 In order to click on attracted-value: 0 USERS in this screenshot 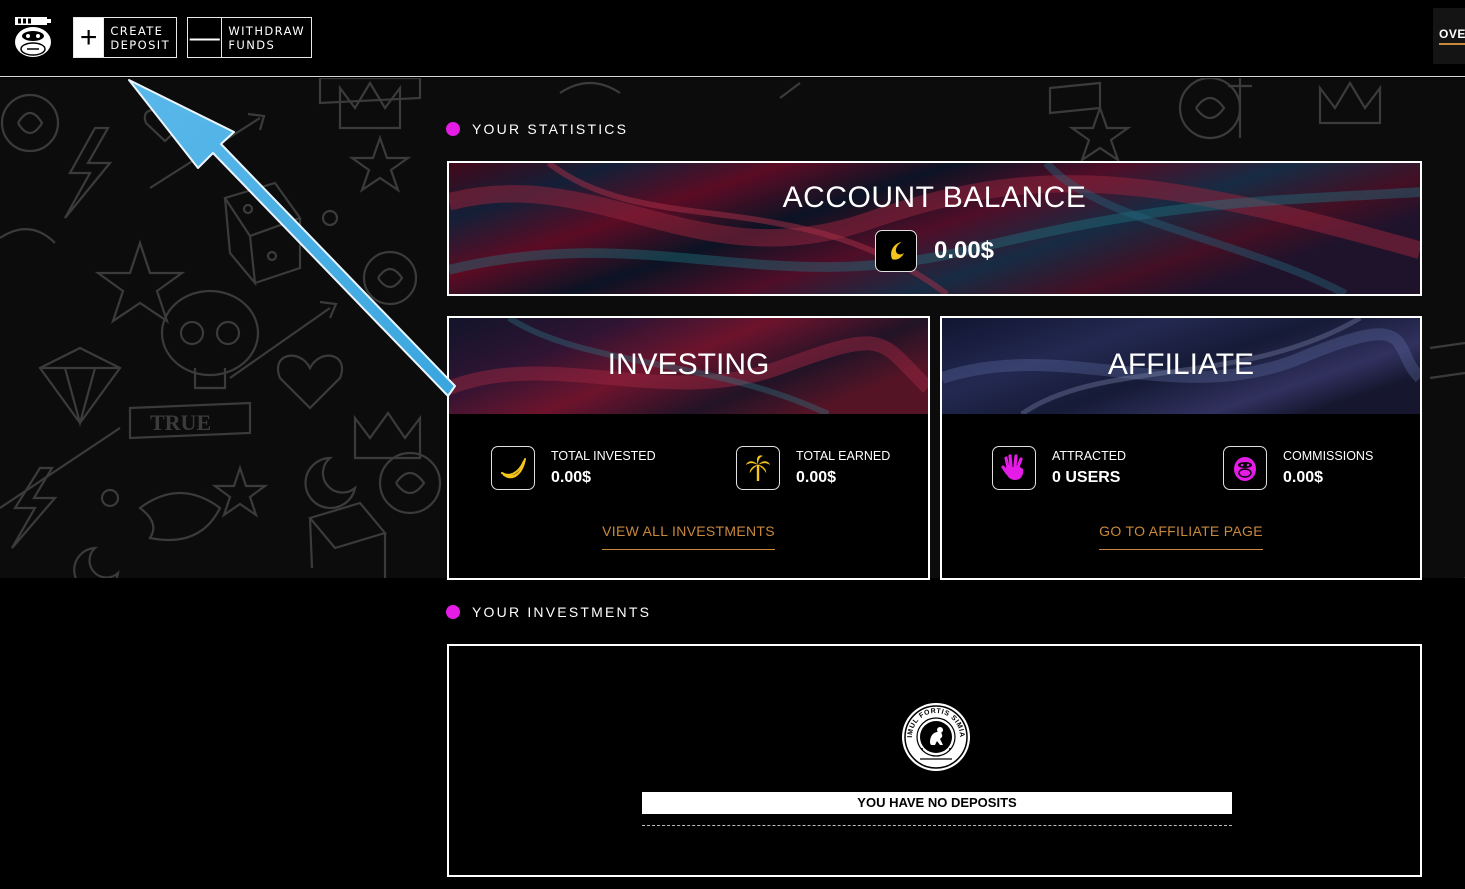, I will do `click(1086, 477)`.